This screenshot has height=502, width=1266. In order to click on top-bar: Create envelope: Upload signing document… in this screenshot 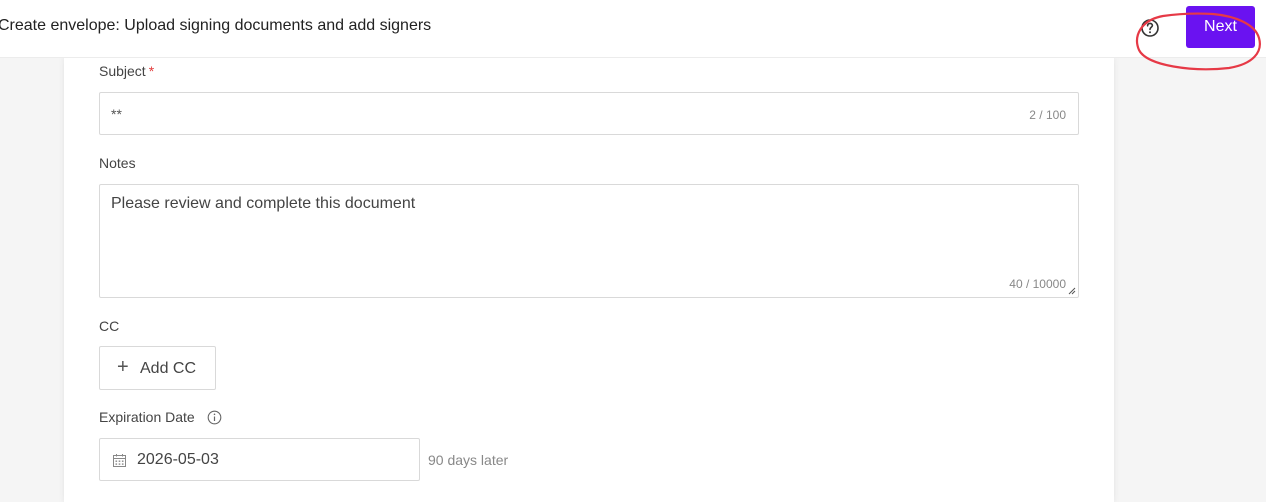, I will do `click(633, 29)`.